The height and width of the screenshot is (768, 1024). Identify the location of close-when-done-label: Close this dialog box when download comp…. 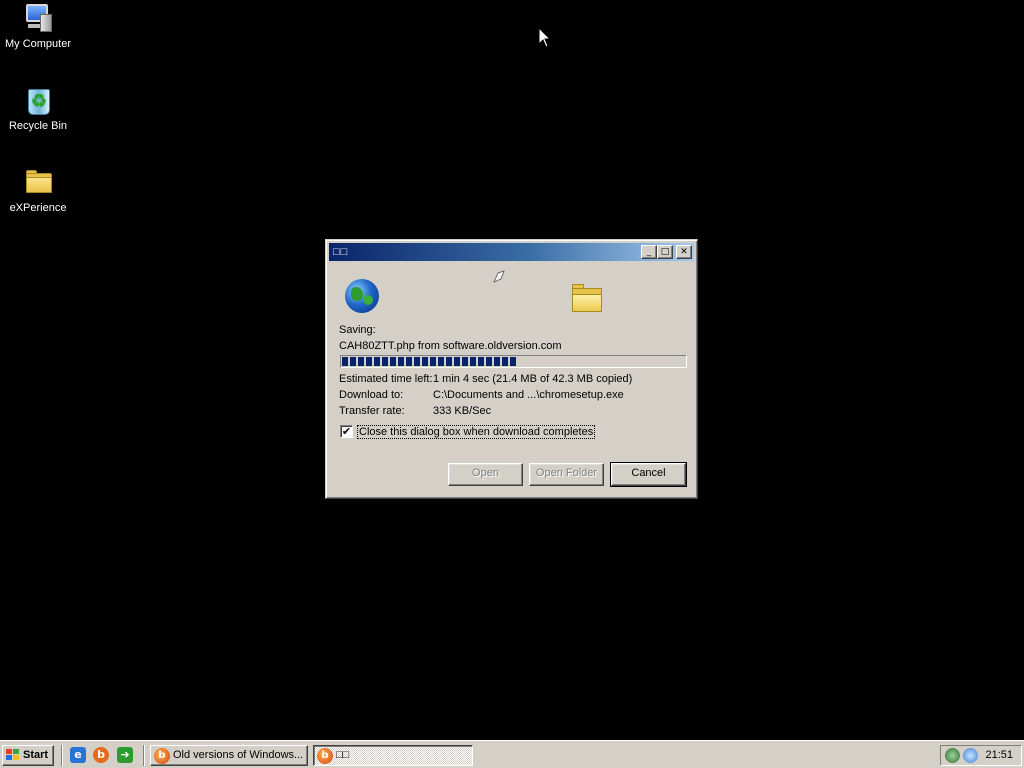
(476, 432).